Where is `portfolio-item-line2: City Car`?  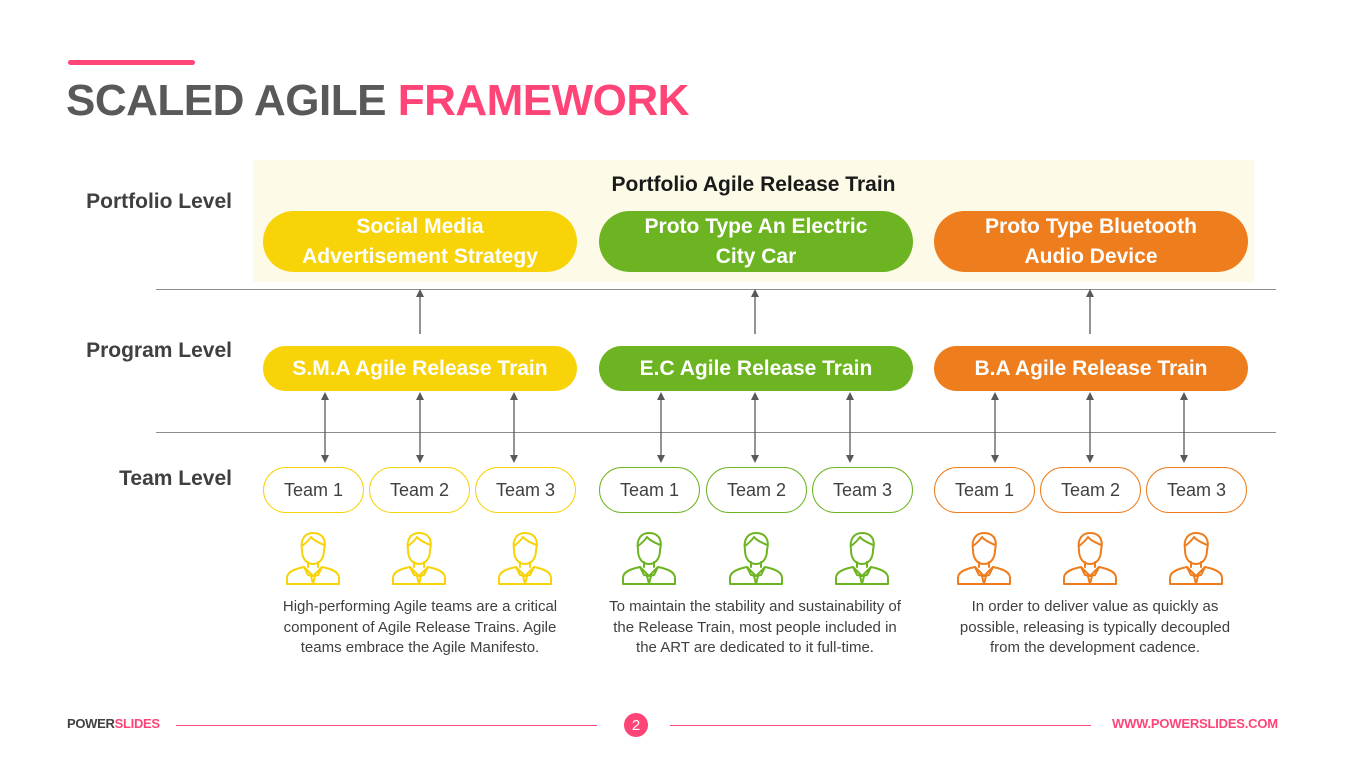
portfolio-item-line2: City Car is located at coordinates (756, 256).